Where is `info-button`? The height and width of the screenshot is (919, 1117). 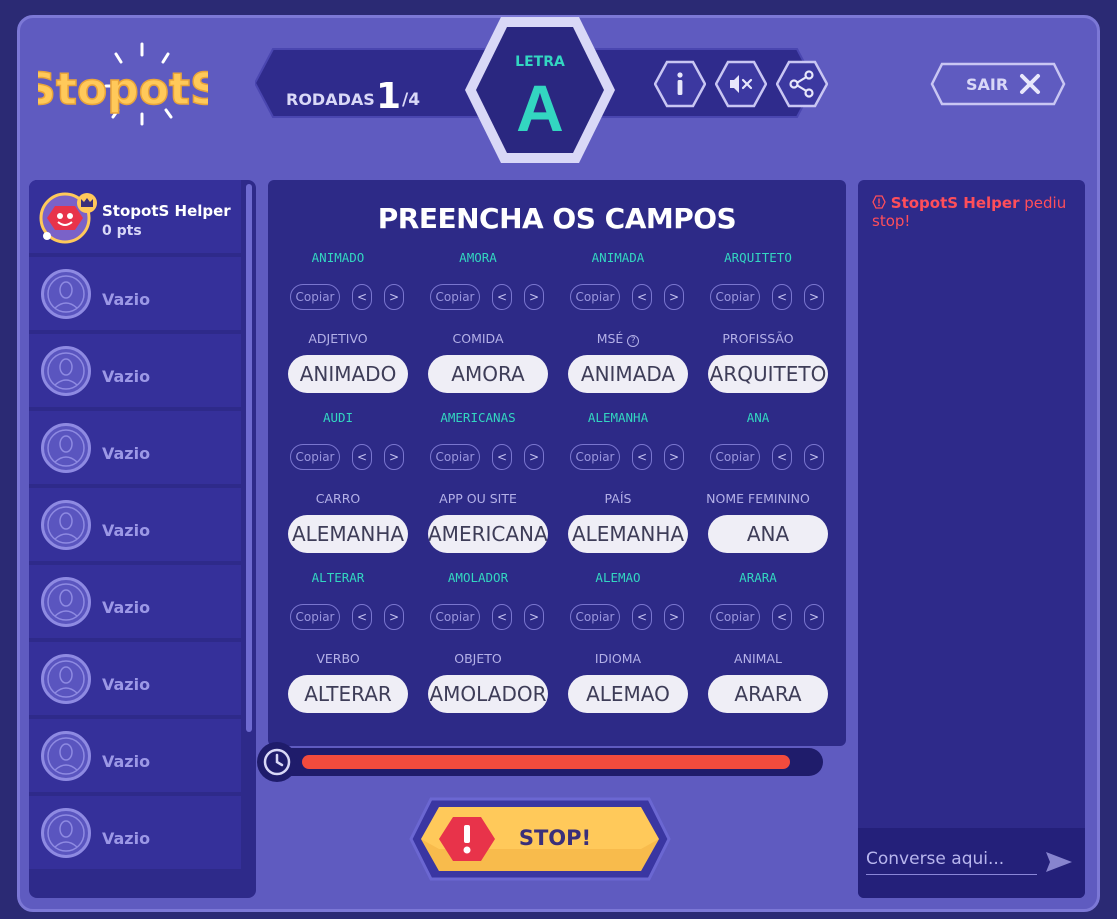 info-button is located at coordinates (680, 84).